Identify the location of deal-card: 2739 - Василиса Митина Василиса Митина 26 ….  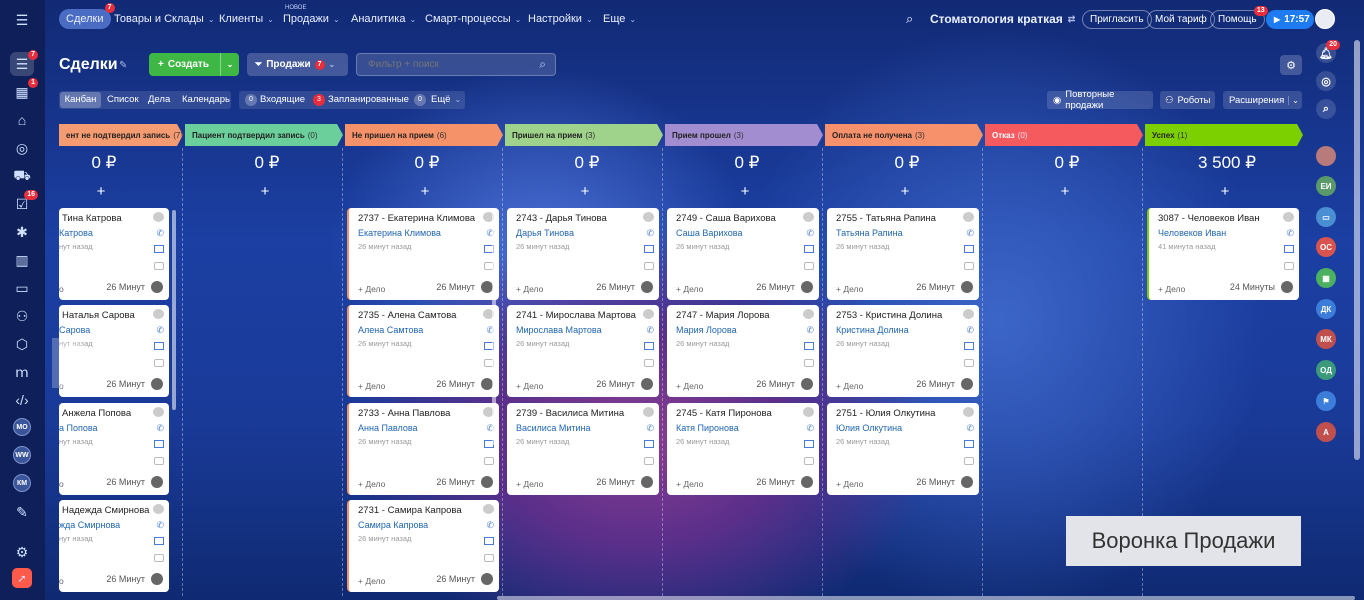
(583, 449).